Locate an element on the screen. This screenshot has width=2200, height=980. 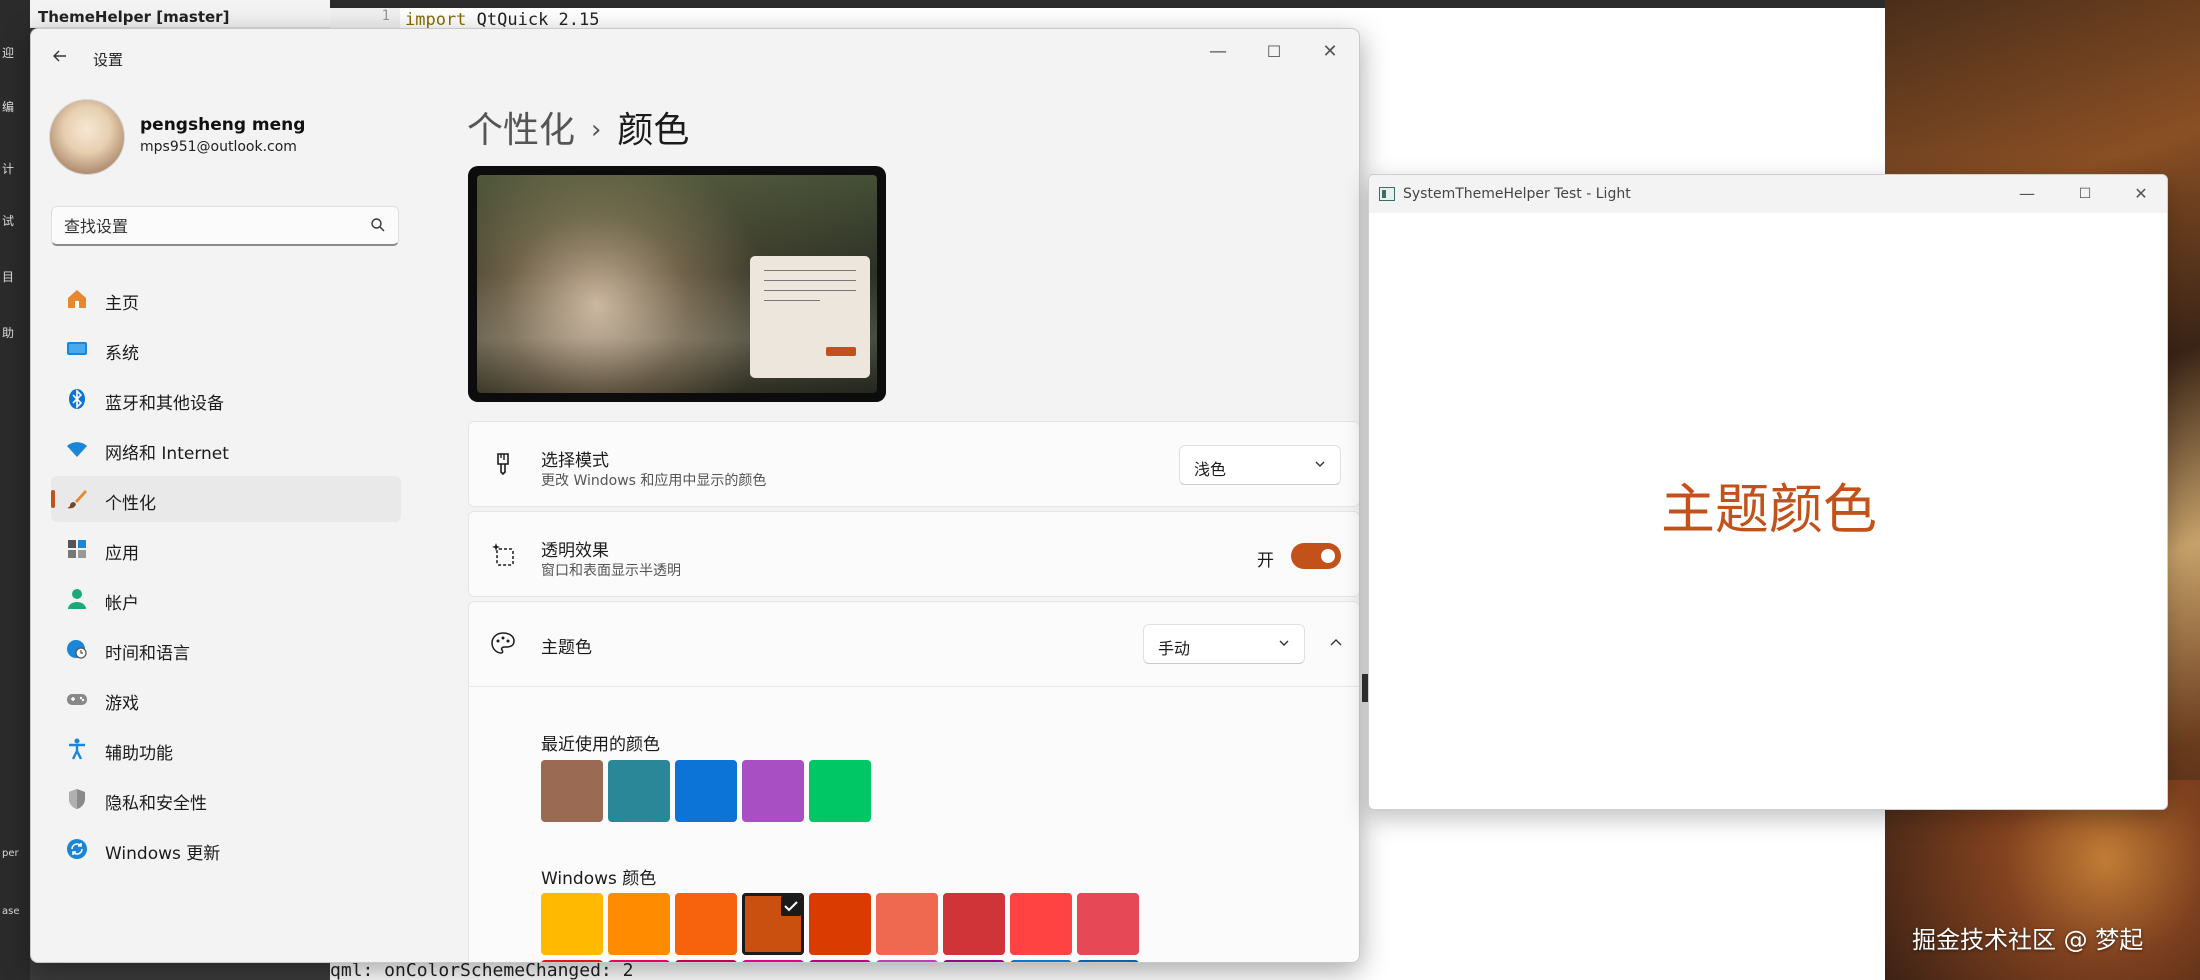
sidebar-item-windows-update: Windows 更新 is located at coordinates (226, 849).